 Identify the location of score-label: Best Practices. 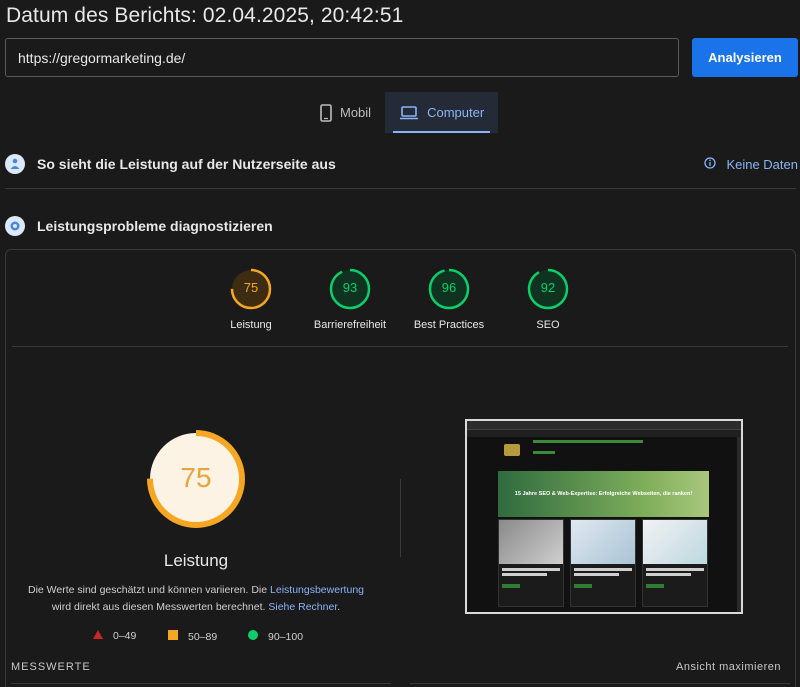
(449, 325).